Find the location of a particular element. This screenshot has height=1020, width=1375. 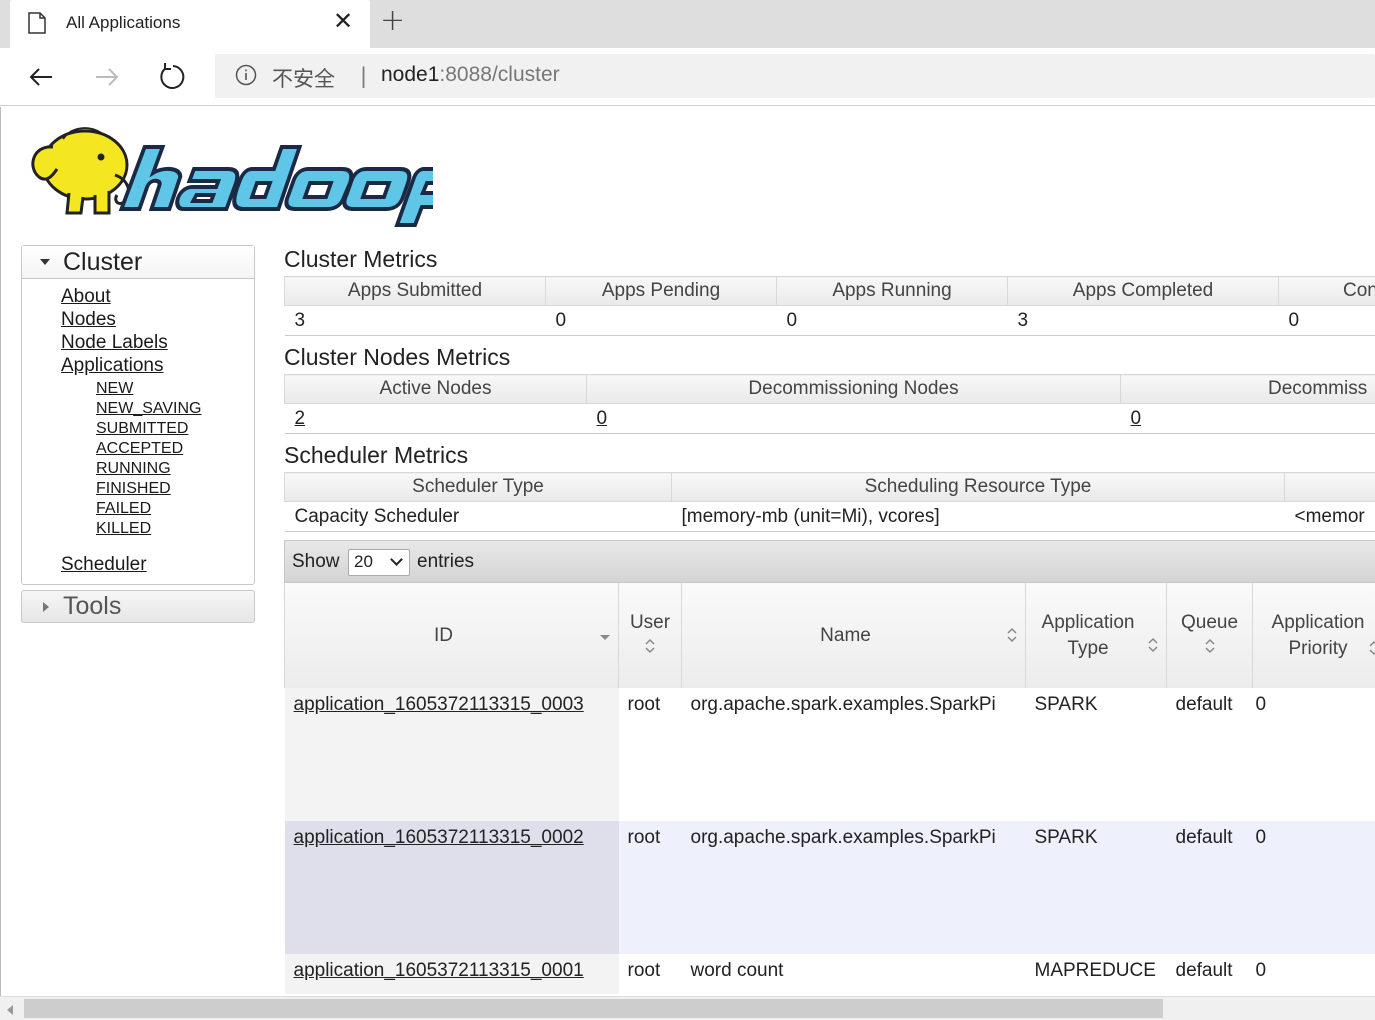

table-length-bar: Show 20 entries is located at coordinates (829, 561).